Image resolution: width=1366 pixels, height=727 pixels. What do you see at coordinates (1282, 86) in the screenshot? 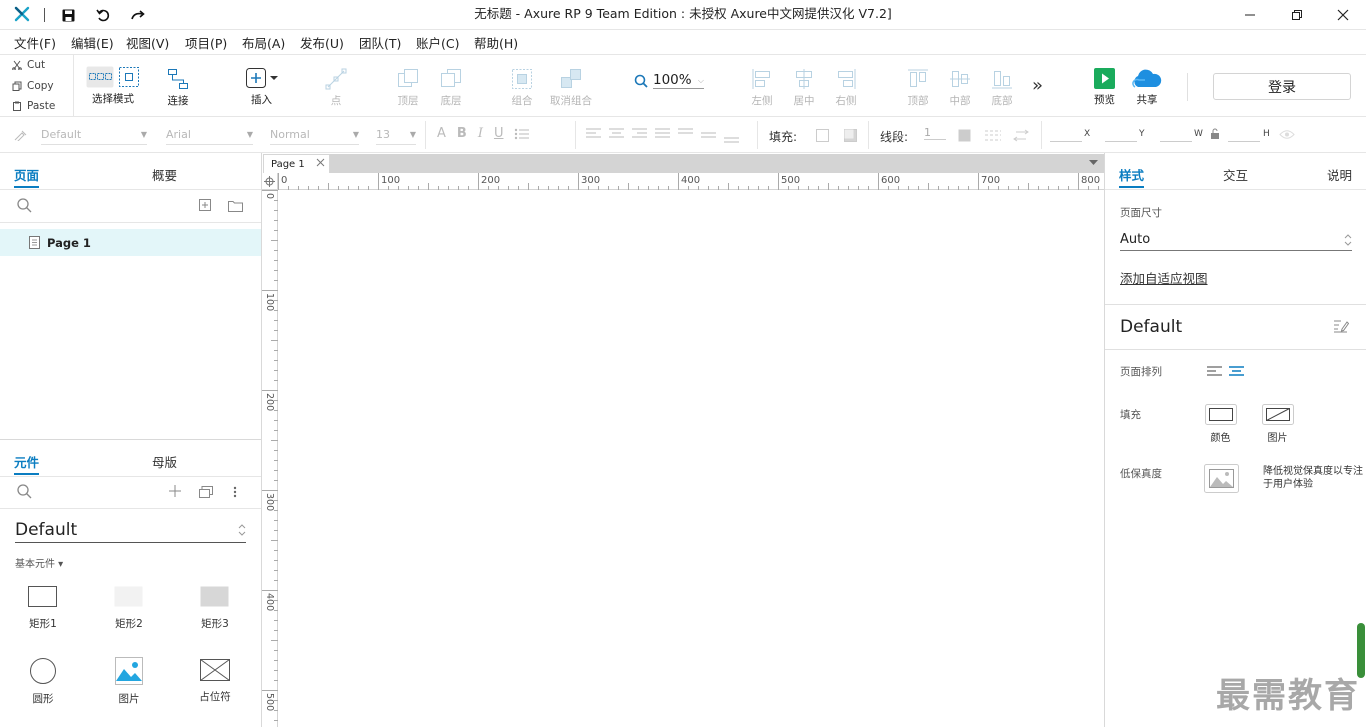
I see `login-button: 登录` at bounding box center [1282, 86].